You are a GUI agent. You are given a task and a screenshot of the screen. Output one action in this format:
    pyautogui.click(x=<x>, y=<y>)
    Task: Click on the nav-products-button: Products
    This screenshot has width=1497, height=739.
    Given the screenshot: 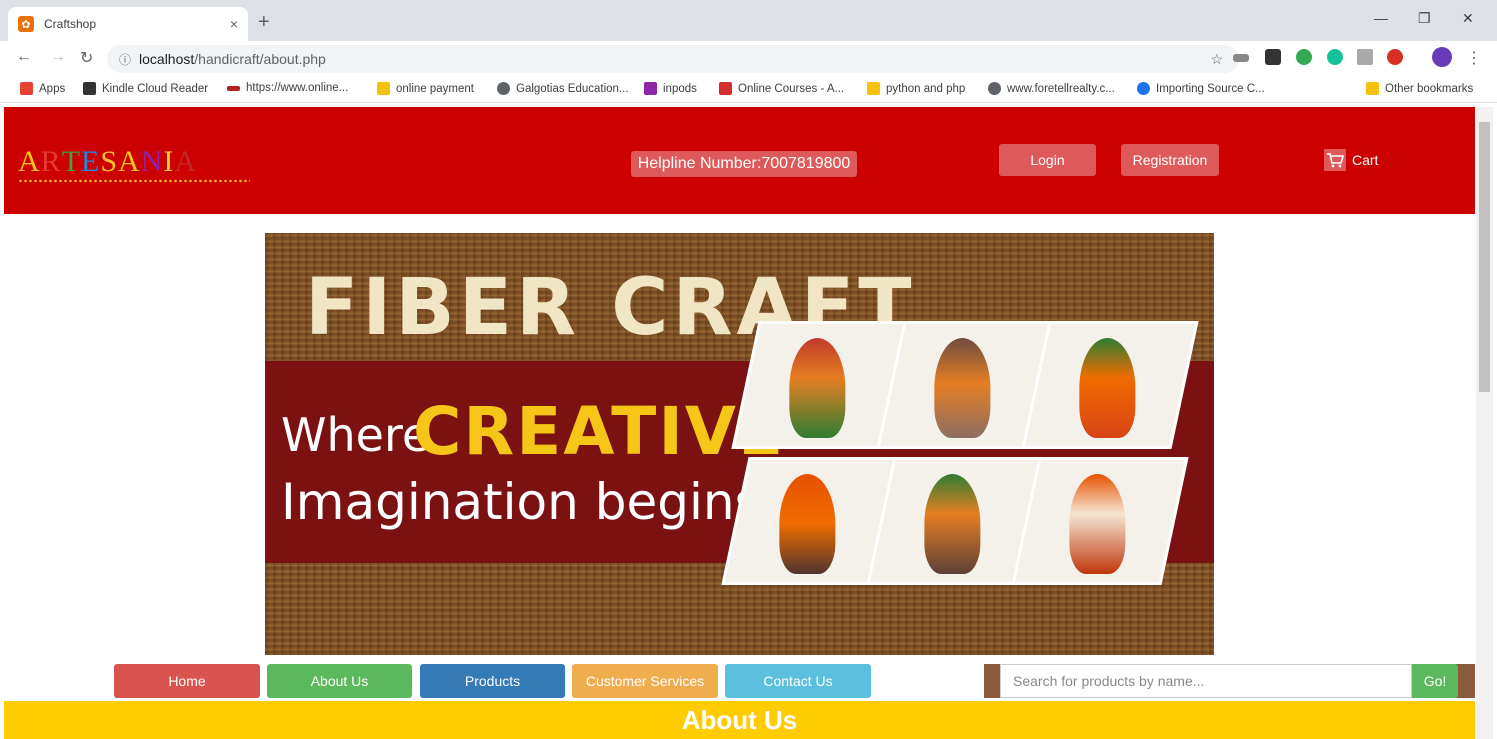 What is the action you would take?
    pyautogui.click(x=492, y=681)
    